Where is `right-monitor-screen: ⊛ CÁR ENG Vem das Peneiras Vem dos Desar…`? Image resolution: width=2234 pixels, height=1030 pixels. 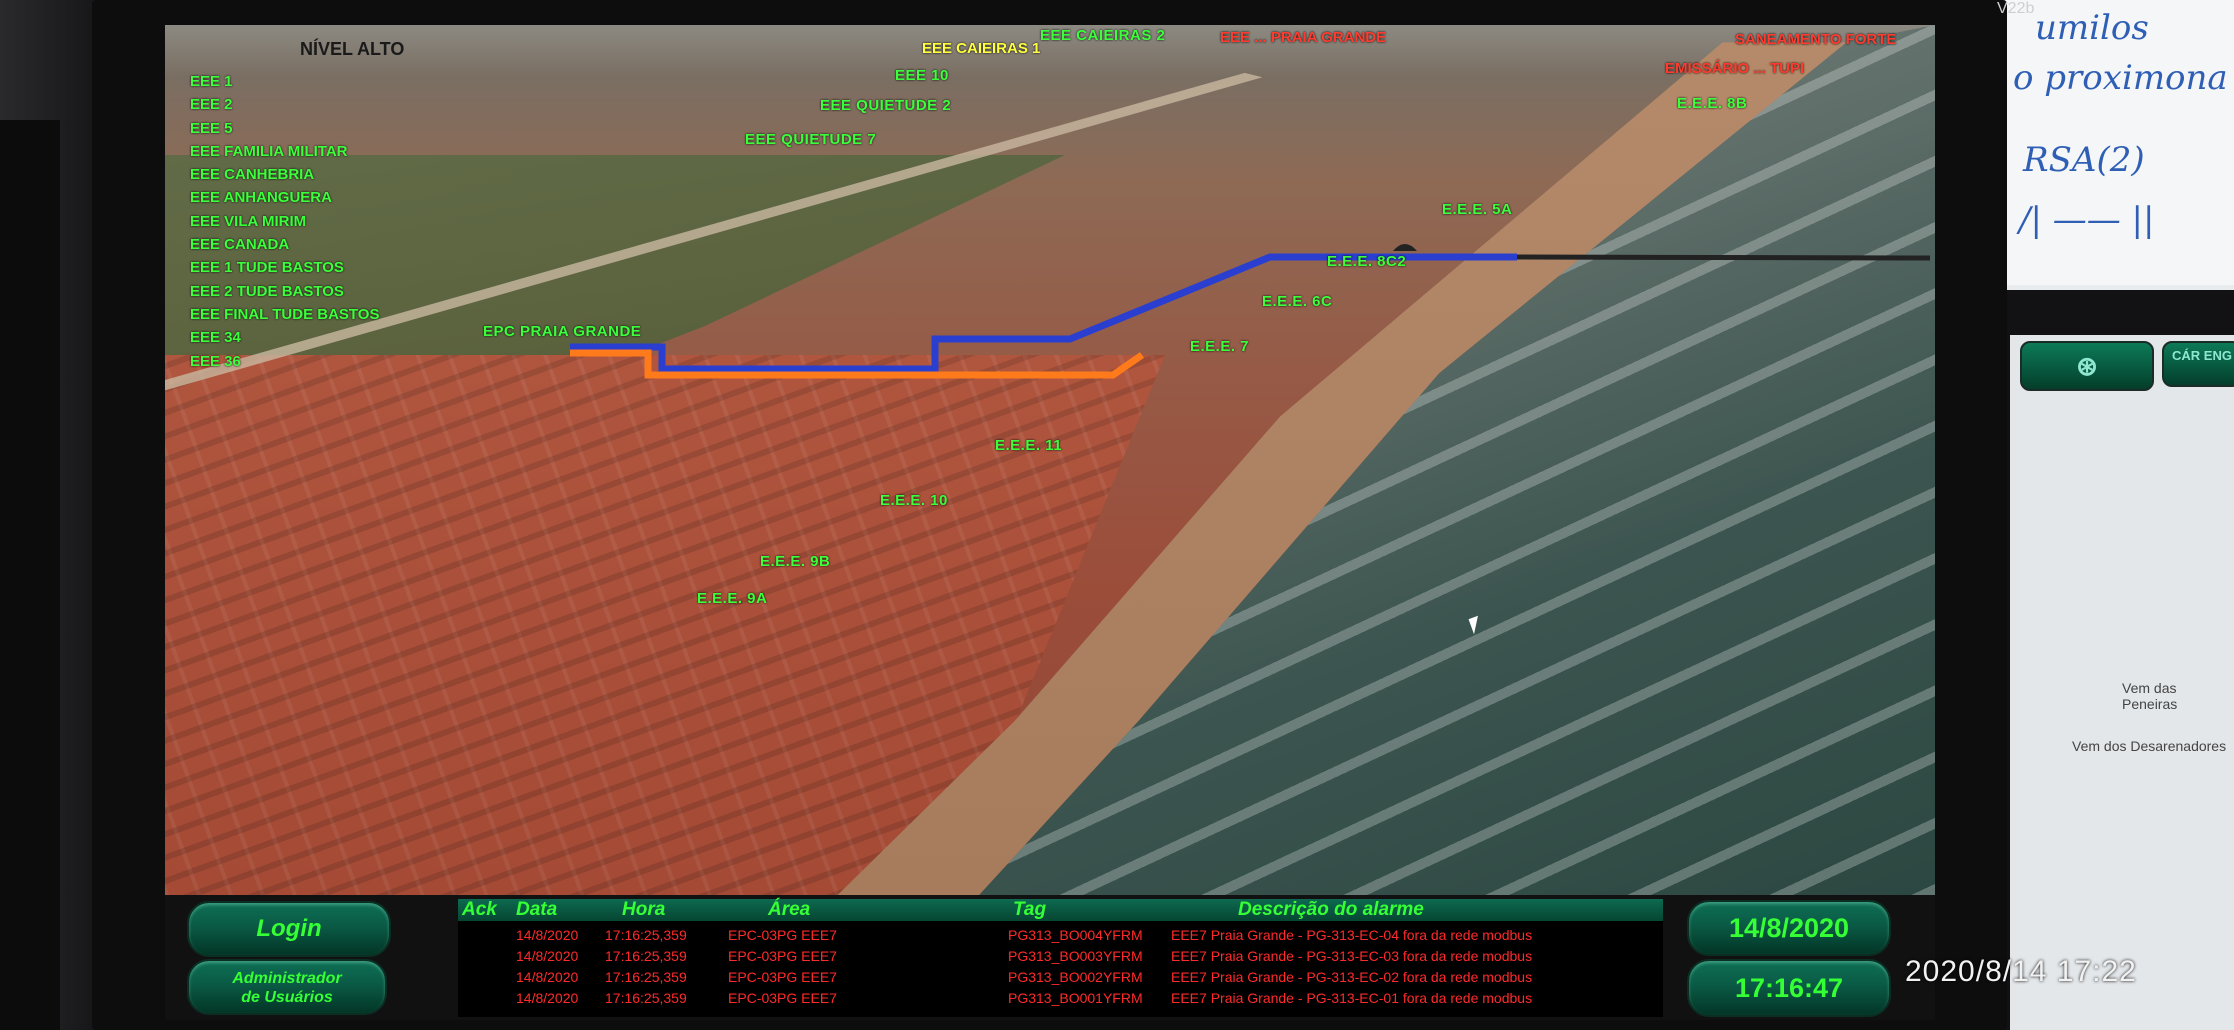 right-monitor-screen: ⊛ CÁR ENG Vem das Peneiras Vem dos Desar… is located at coordinates (2122, 682).